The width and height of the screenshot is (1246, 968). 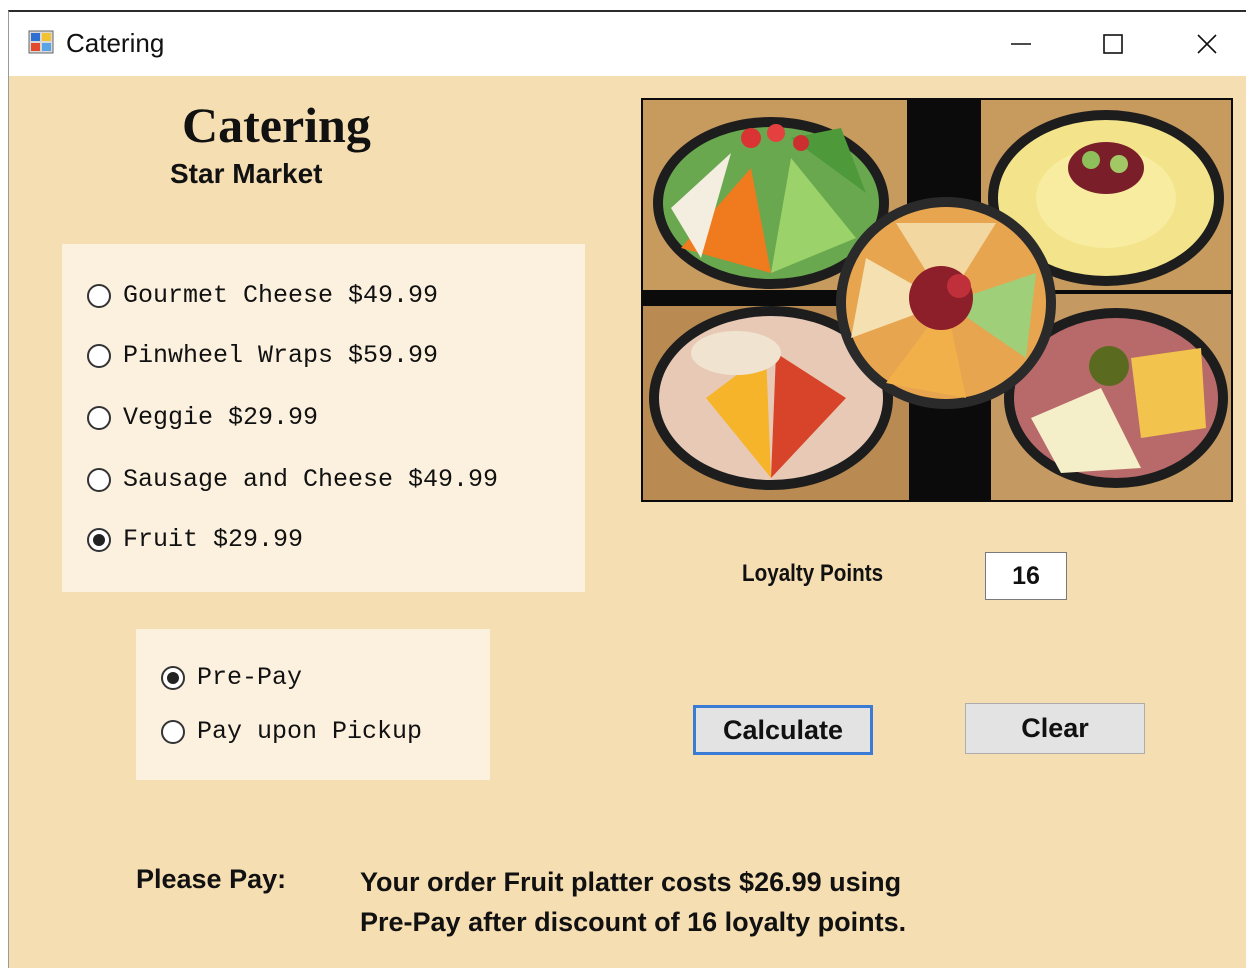 What do you see at coordinates (1207, 44) in the screenshot?
I see `close-icon` at bounding box center [1207, 44].